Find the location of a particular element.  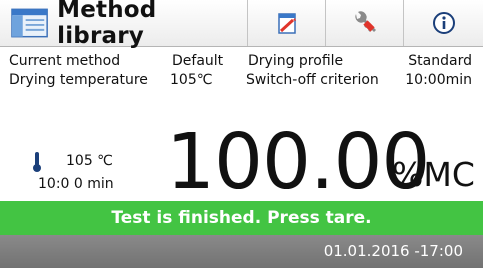

current-method-value: Default is located at coordinates (198, 61).